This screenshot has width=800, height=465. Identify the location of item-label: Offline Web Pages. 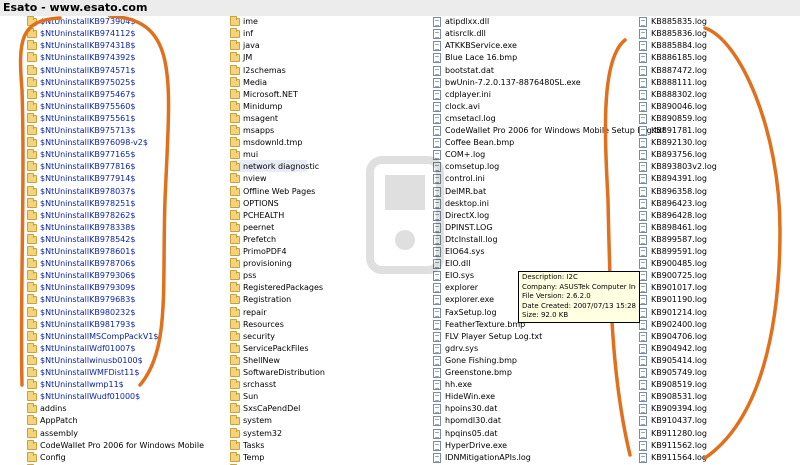
(279, 191).